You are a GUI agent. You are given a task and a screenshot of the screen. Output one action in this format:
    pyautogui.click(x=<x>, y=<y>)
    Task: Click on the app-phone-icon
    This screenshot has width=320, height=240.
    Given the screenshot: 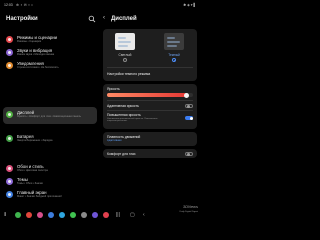 What is the action you would take?
    pyautogui.click(x=18, y=215)
    